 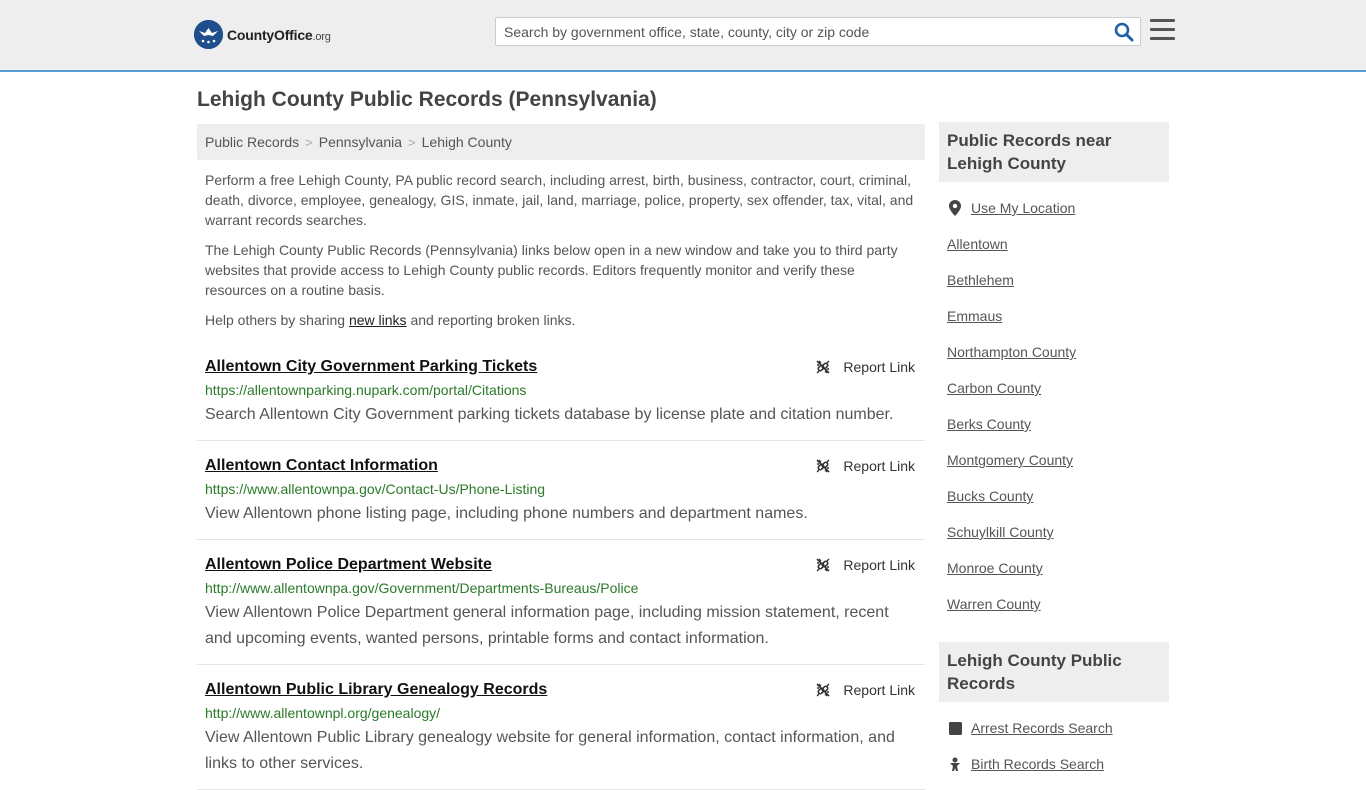 What do you see at coordinates (974, 316) in the screenshot?
I see `nearby-link: Emmaus` at bounding box center [974, 316].